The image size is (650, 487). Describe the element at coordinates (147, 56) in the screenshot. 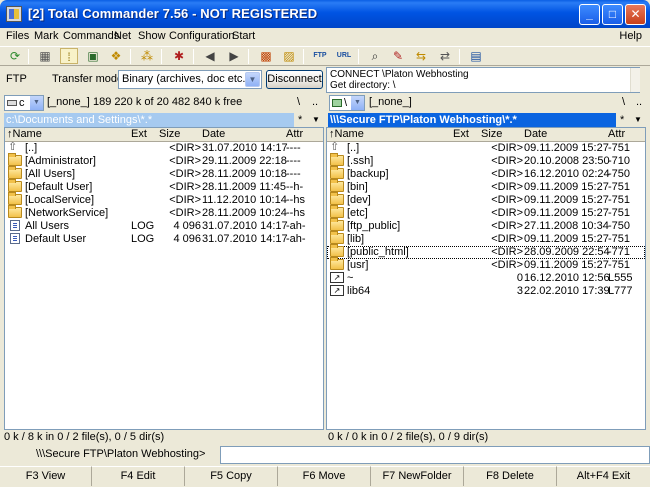

I see `invert-selection-icon: ⁂` at that location.